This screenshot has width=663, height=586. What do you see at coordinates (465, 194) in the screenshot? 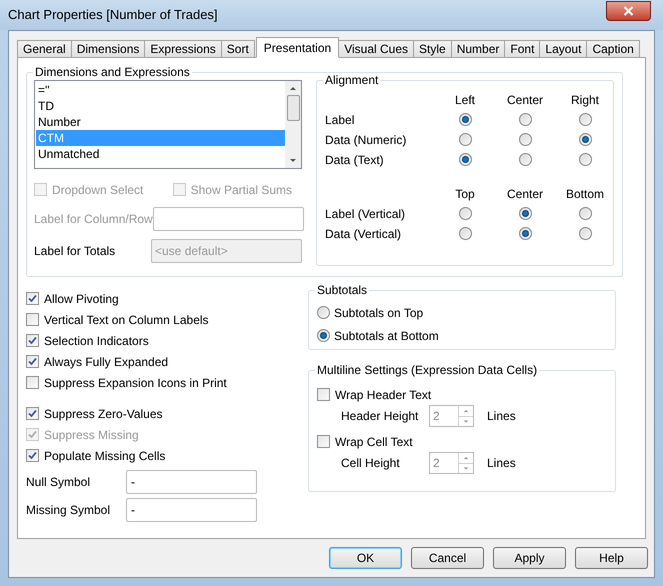
I see `column-heading: Top` at bounding box center [465, 194].